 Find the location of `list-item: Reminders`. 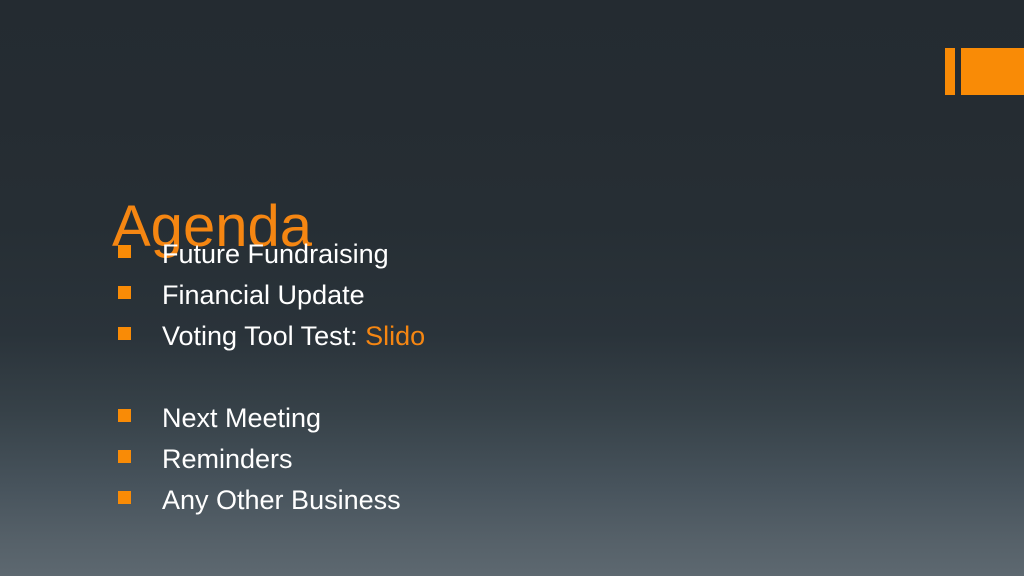

list-item: Reminders is located at coordinates (498, 463).